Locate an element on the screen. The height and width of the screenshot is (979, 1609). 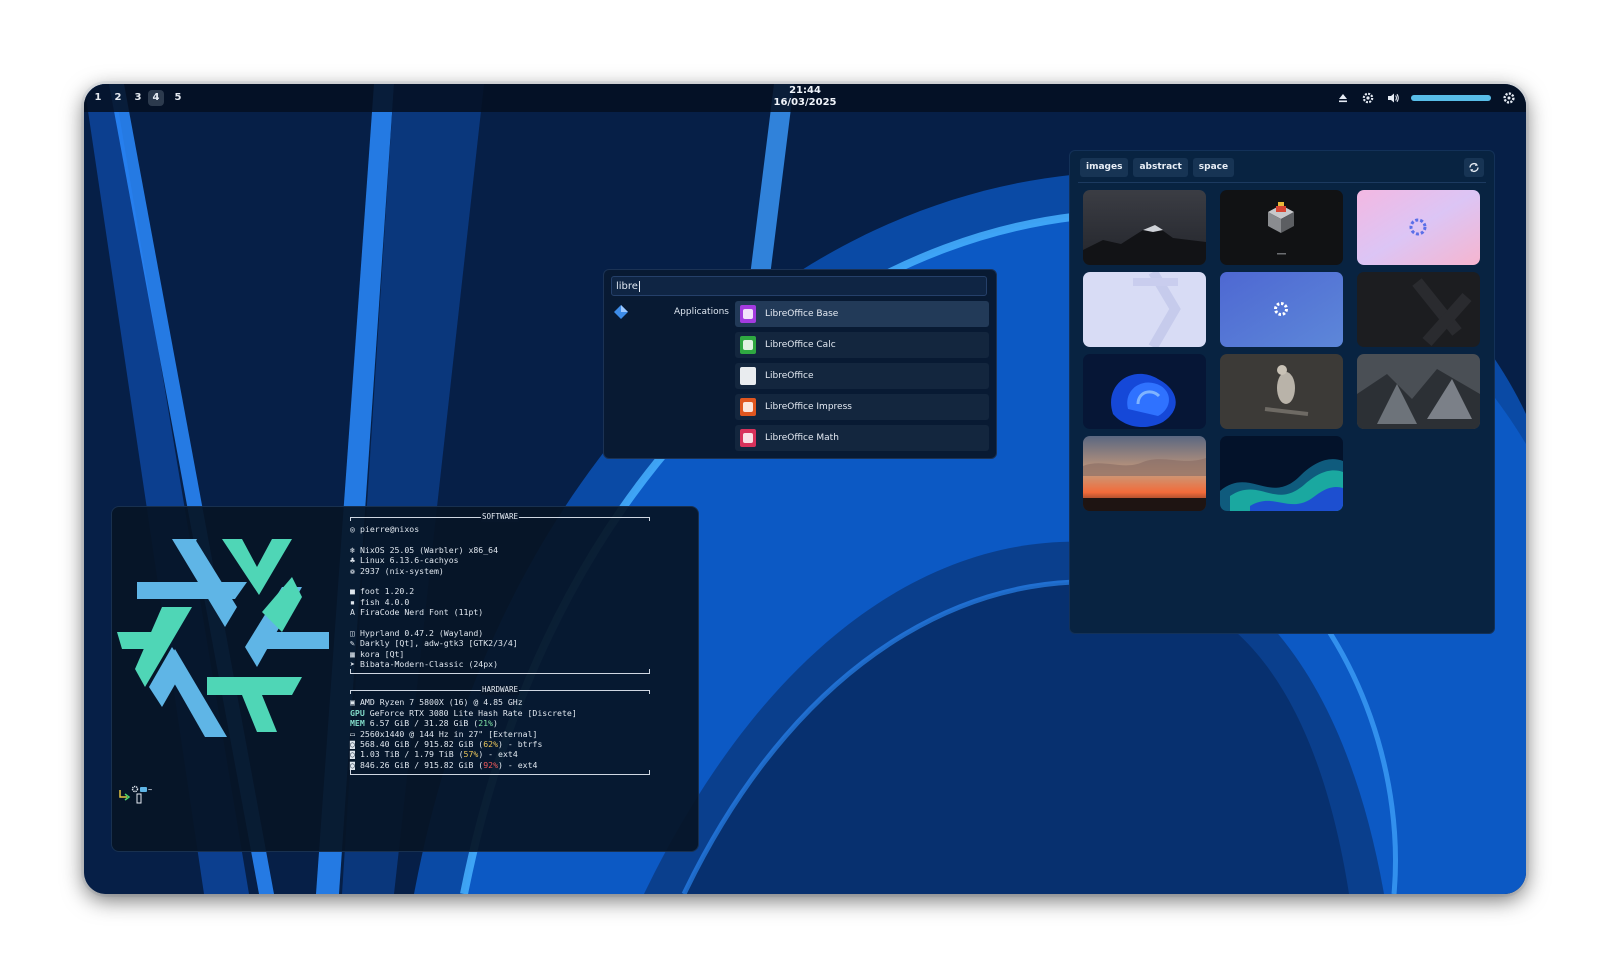
wallpaper-thumb-statue is located at coordinates (1281, 391).